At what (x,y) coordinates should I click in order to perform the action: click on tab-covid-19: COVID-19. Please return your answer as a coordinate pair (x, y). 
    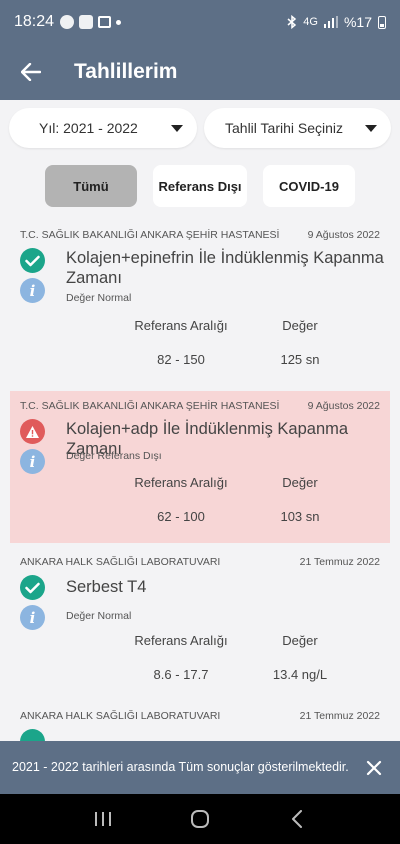
    Looking at the image, I should click on (309, 186).